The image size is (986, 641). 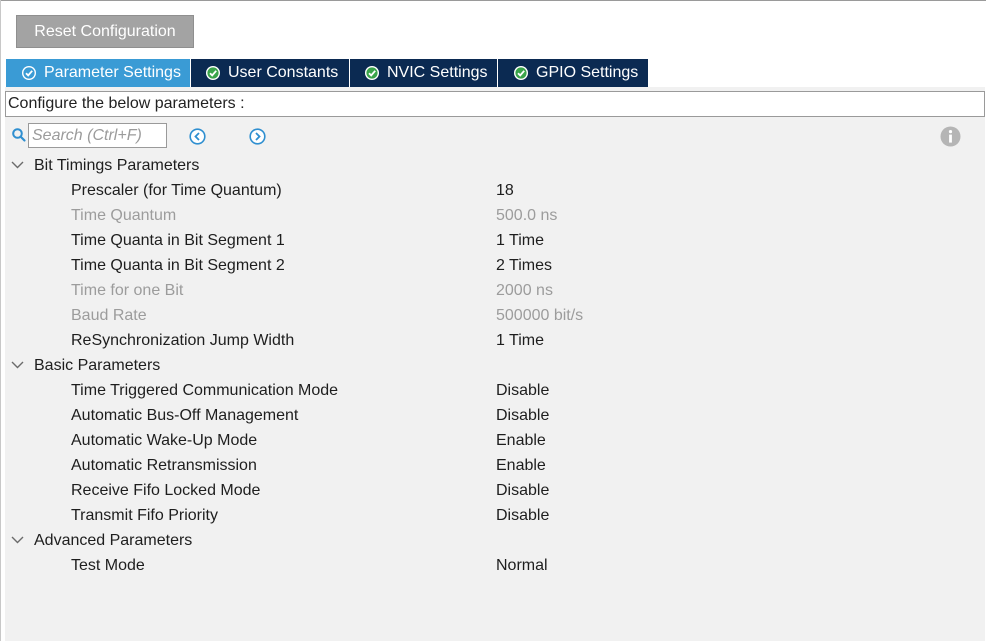 I want to click on param-row: Transmit Fifo Priority Disable, so click(x=495, y=515).